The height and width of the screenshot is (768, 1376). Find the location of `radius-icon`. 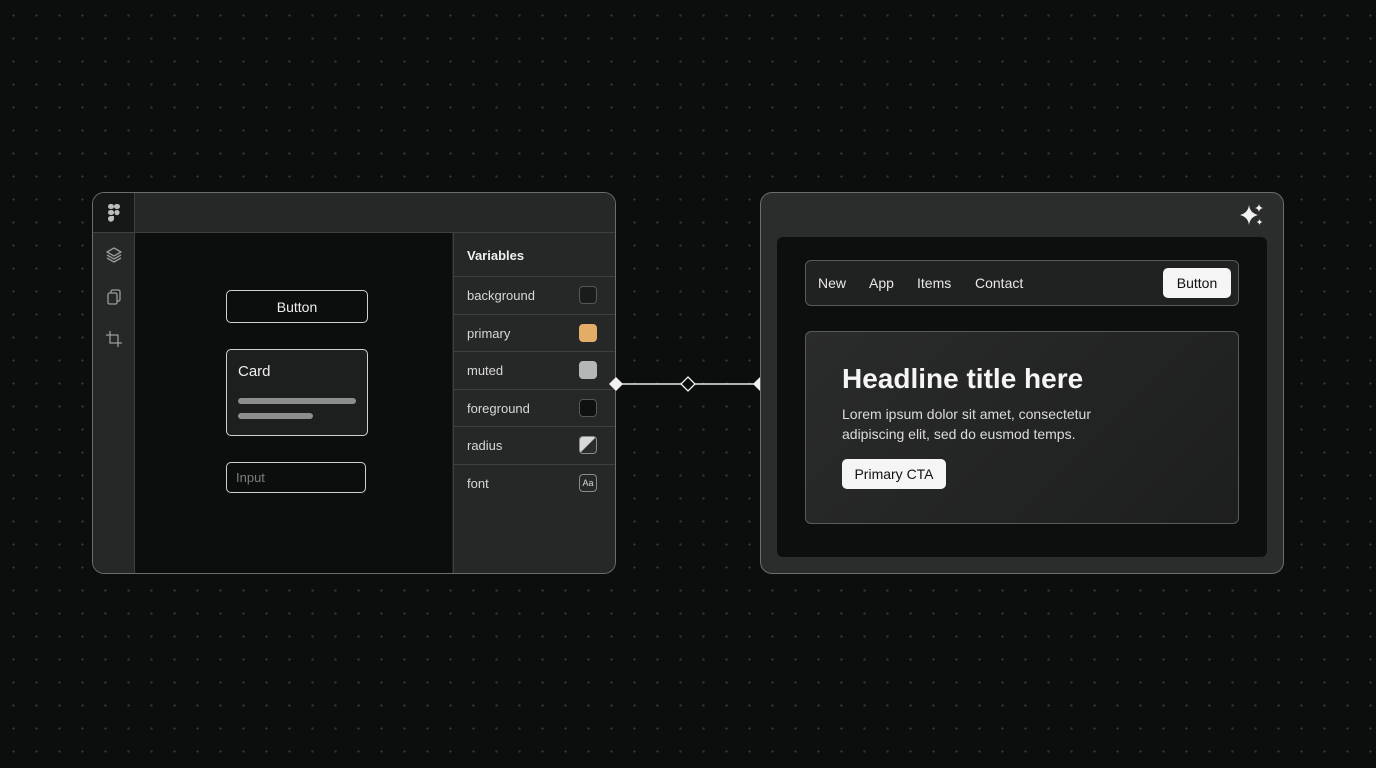

radius-icon is located at coordinates (588, 445).